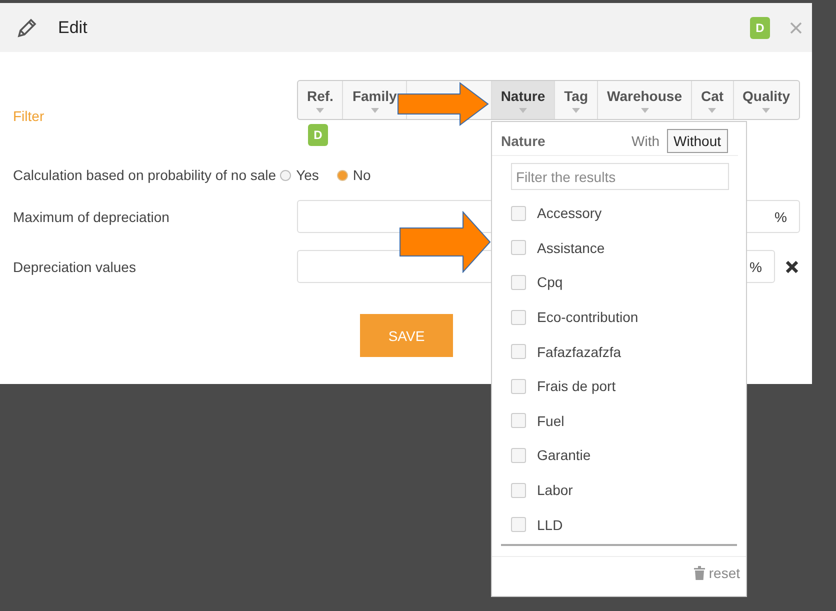  Describe the element at coordinates (576, 100) in the screenshot. I see `filter-column-tab: Tag` at that location.